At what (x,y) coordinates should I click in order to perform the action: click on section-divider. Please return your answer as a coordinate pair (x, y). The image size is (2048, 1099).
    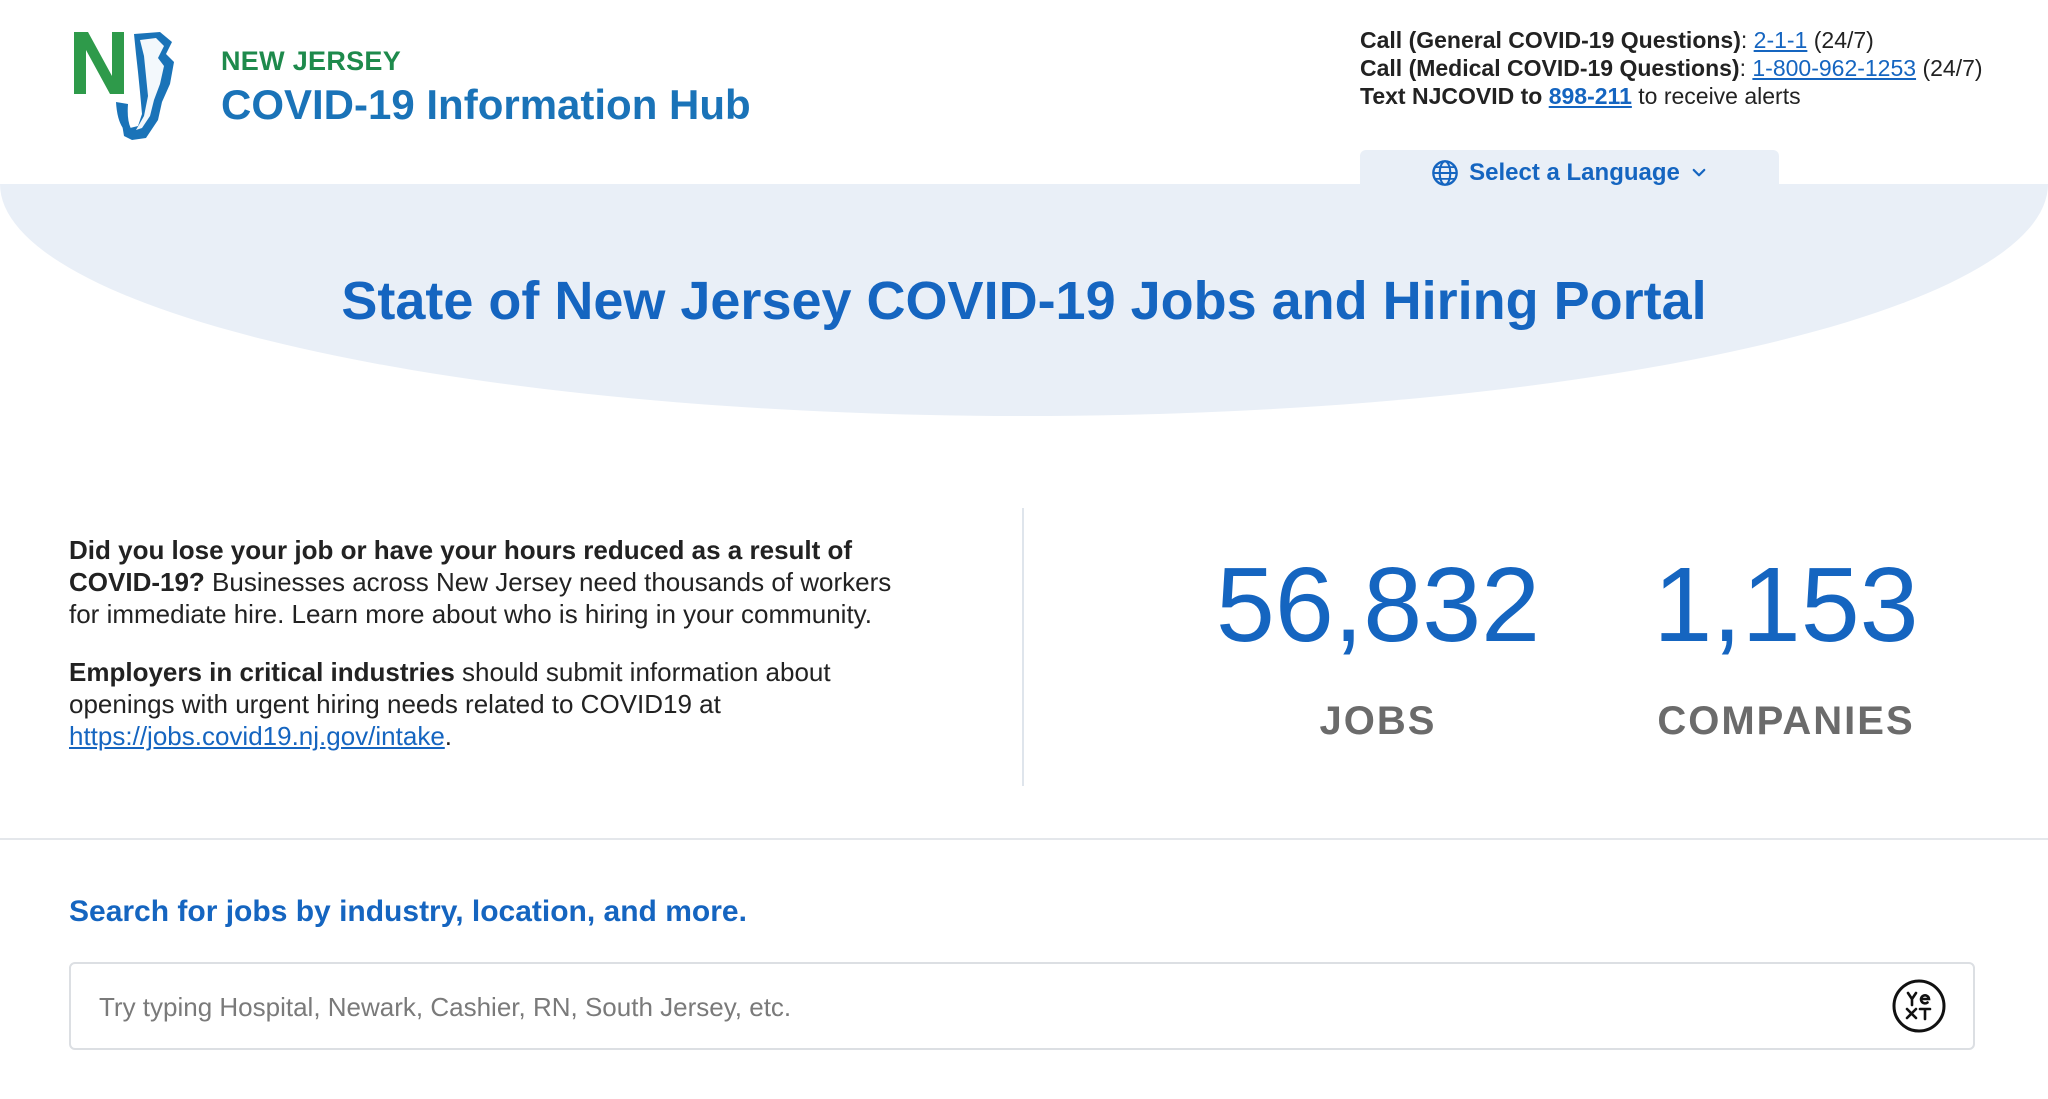
    Looking at the image, I should click on (1024, 839).